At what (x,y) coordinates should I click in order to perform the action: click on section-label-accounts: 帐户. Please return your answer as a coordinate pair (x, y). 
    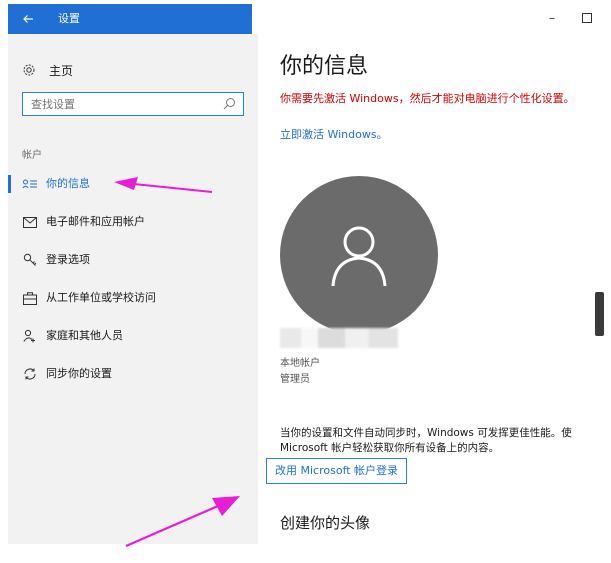
    Looking at the image, I should click on (32, 155).